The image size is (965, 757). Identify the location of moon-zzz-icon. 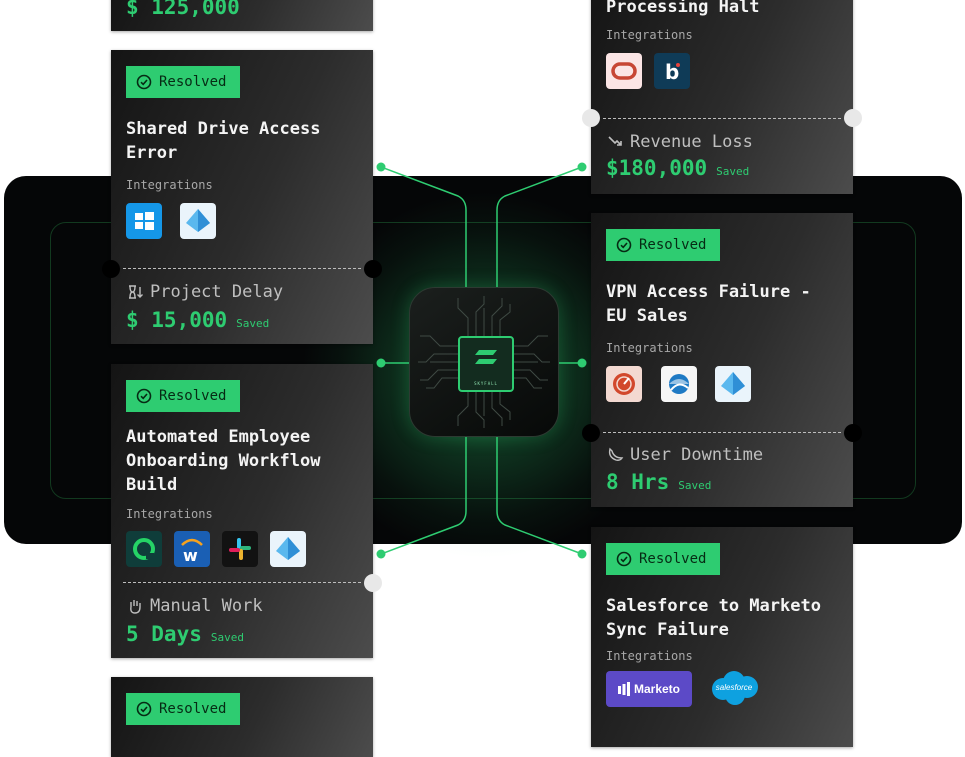
(616, 454).